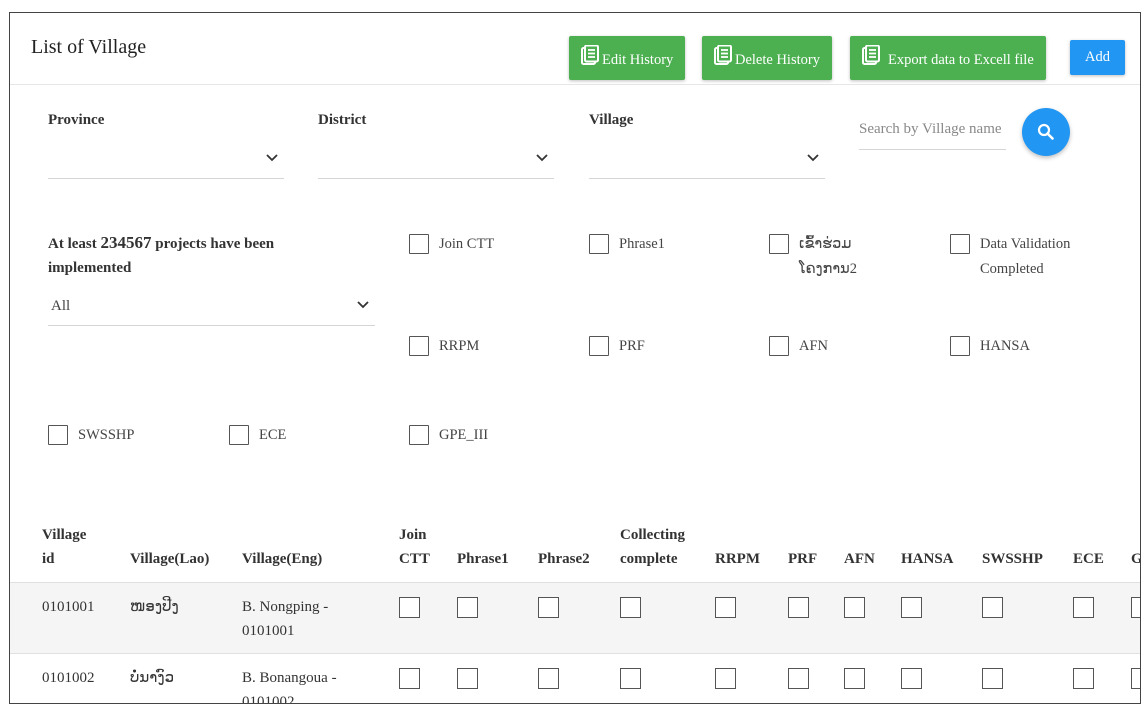 The height and width of the screenshot is (712, 1147). What do you see at coordinates (813, 258) in the screenshot?
I see `checkbox-phrase2: ເຂົ້າຮ່ວມ ໂຄງການ2` at bounding box center [813, 258].